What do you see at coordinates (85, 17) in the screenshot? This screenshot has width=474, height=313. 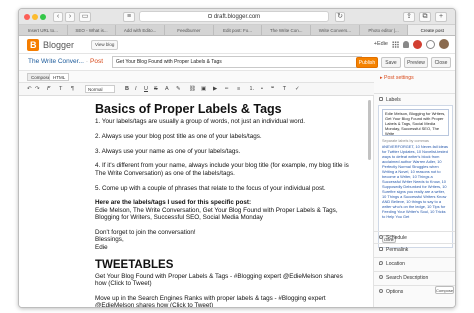 I see `sidebar-toggle-icon: ▭` at bounding box center [85, 17].